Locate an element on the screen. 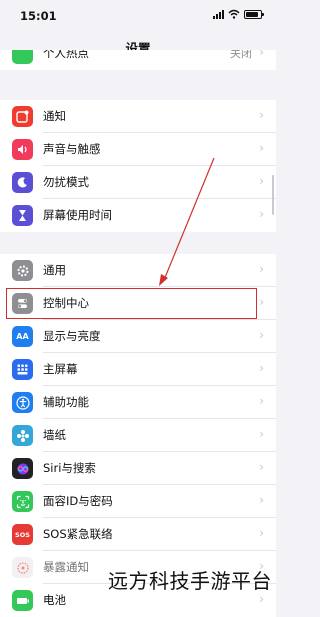 The image size is (320, 617). annotation-arrow is located at coordinates (187, 221).